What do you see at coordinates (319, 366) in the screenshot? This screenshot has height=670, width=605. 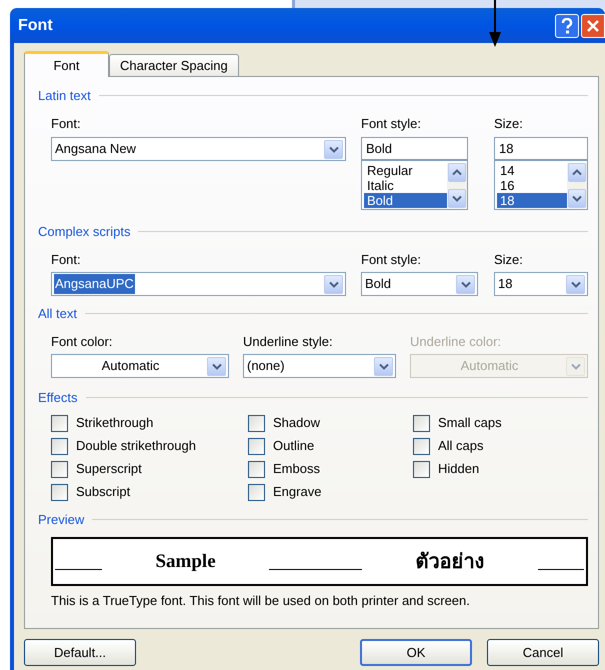 I see `dropdown-field: (none)` at bounding box center [319, 366].